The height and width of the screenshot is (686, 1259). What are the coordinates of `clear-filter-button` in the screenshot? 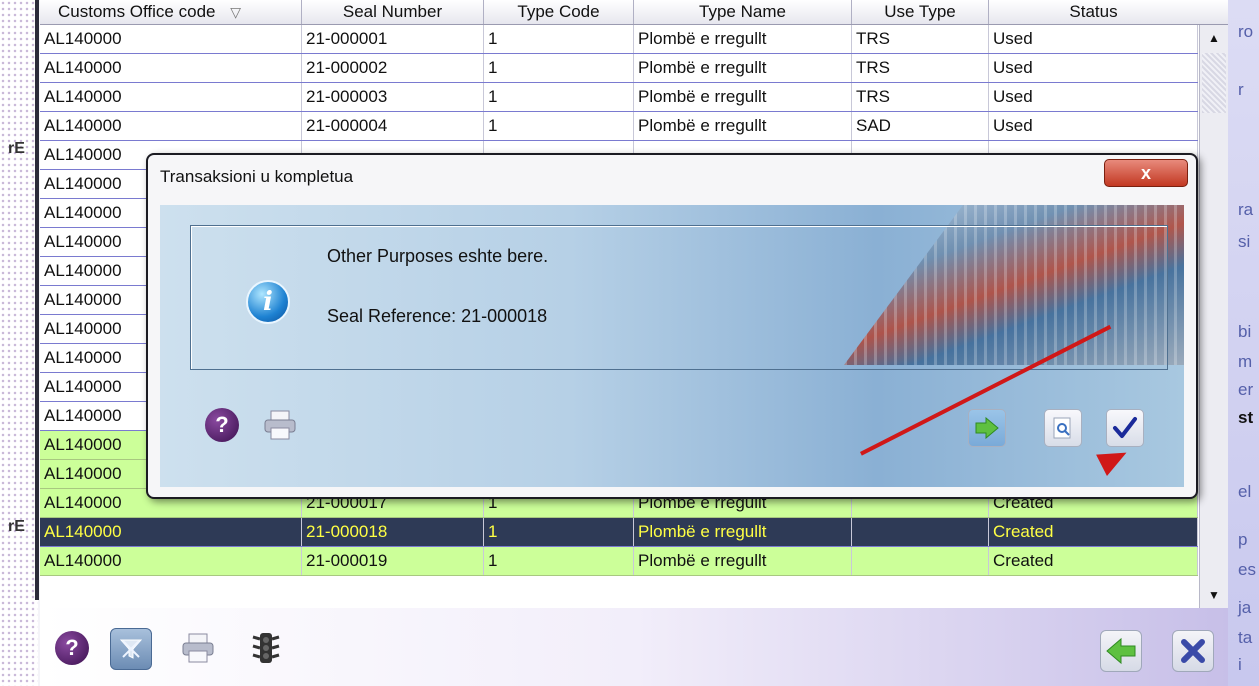 It's located at (131, 649).